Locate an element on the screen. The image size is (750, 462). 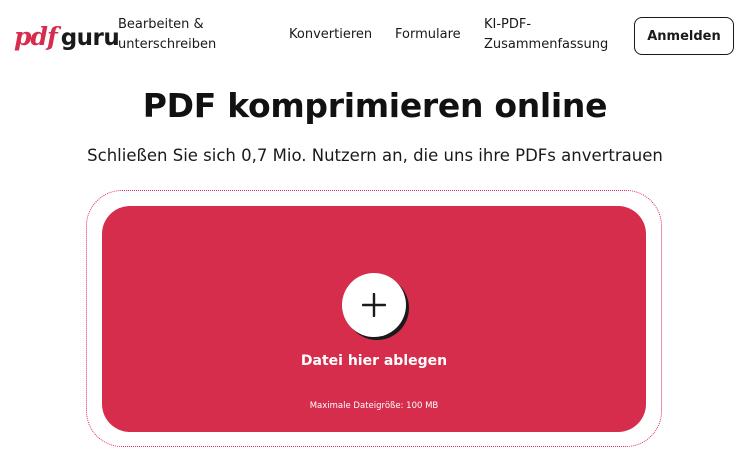
dropzone-label: Datei hier ablegen is located at coordinates (374, 361).